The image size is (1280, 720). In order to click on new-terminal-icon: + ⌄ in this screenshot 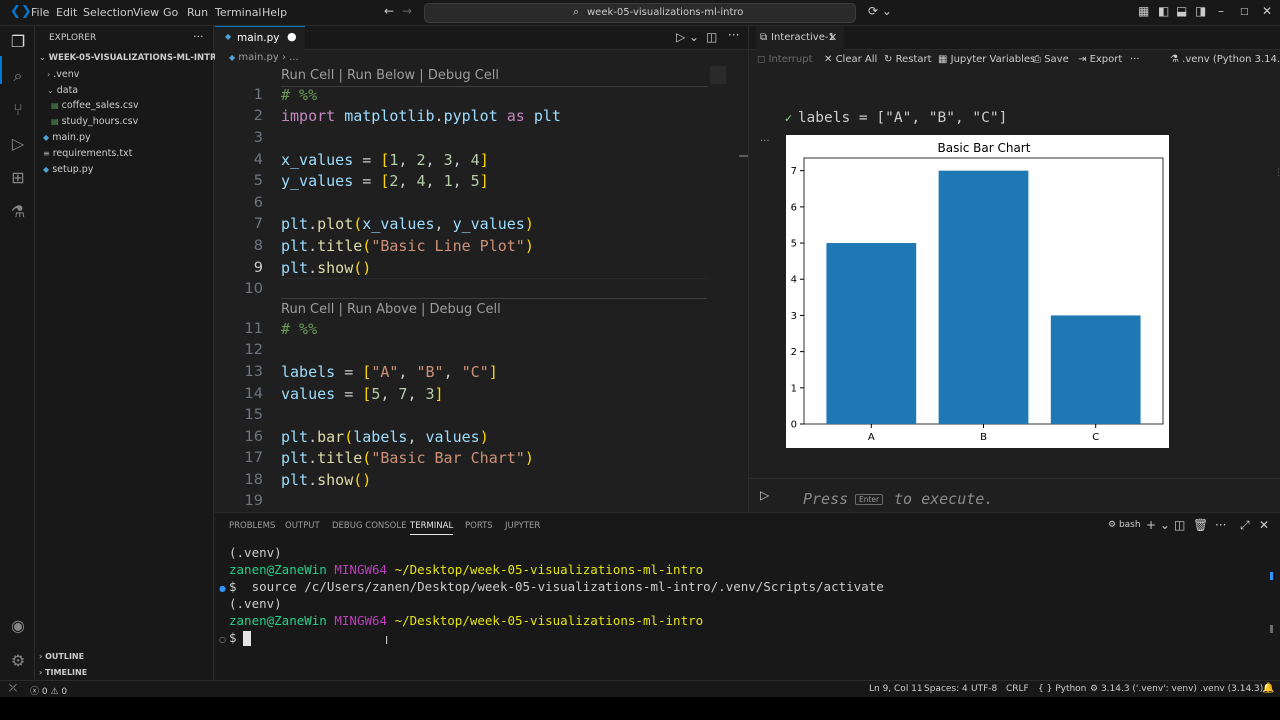, I will do `click(1158, 525)`.